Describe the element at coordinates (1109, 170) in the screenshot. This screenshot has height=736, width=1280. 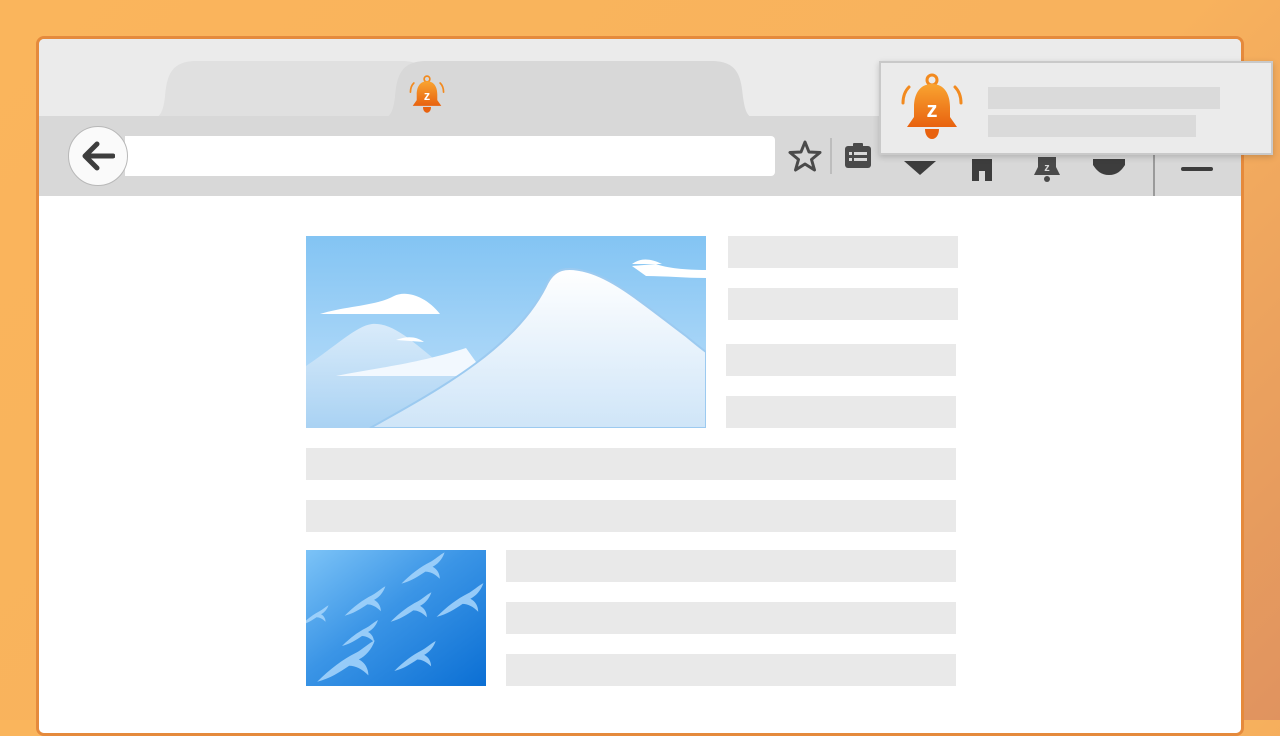
I see `extension-icon` at that location.